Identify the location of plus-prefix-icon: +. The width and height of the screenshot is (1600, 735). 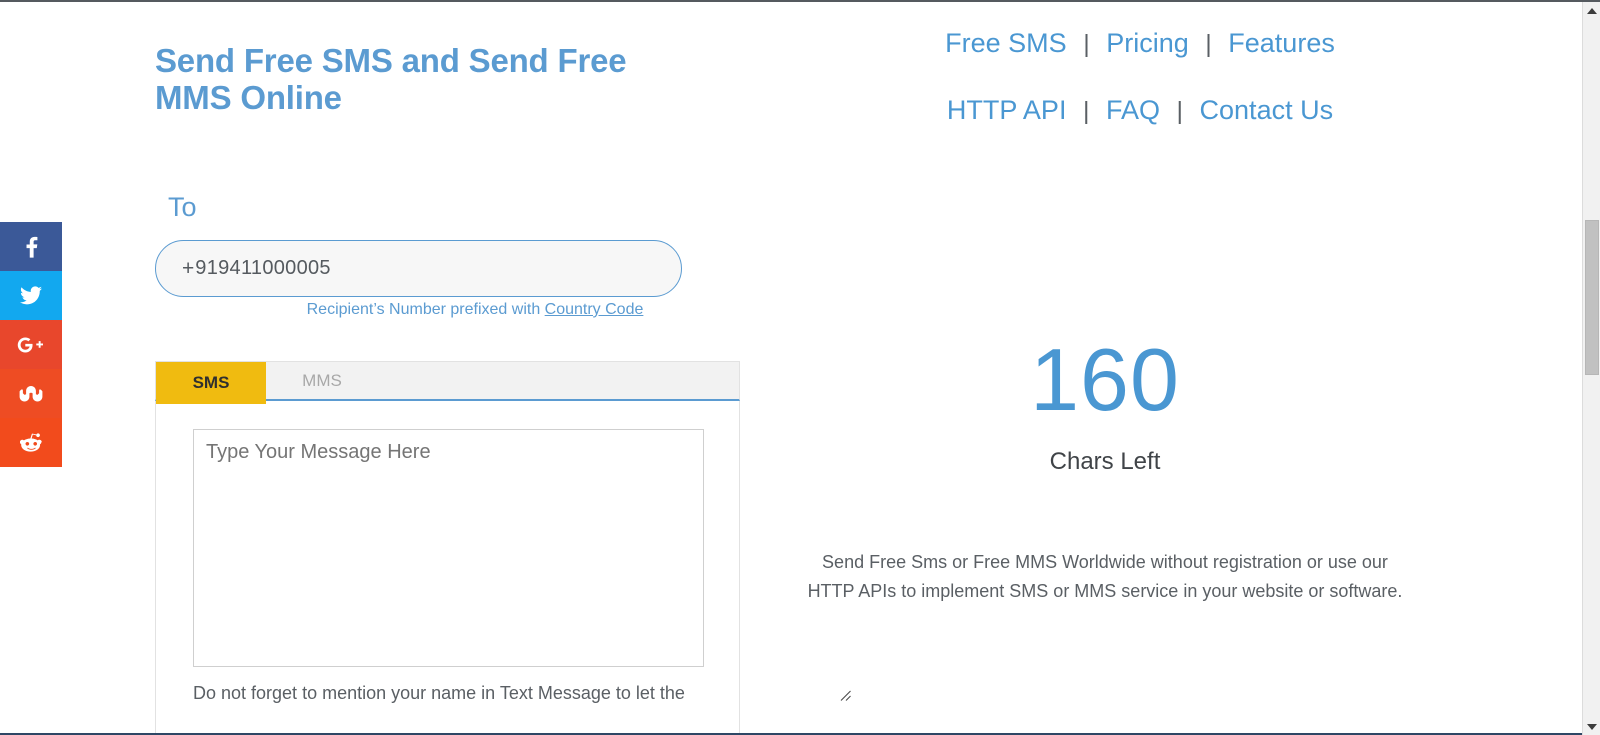
(188, 268).